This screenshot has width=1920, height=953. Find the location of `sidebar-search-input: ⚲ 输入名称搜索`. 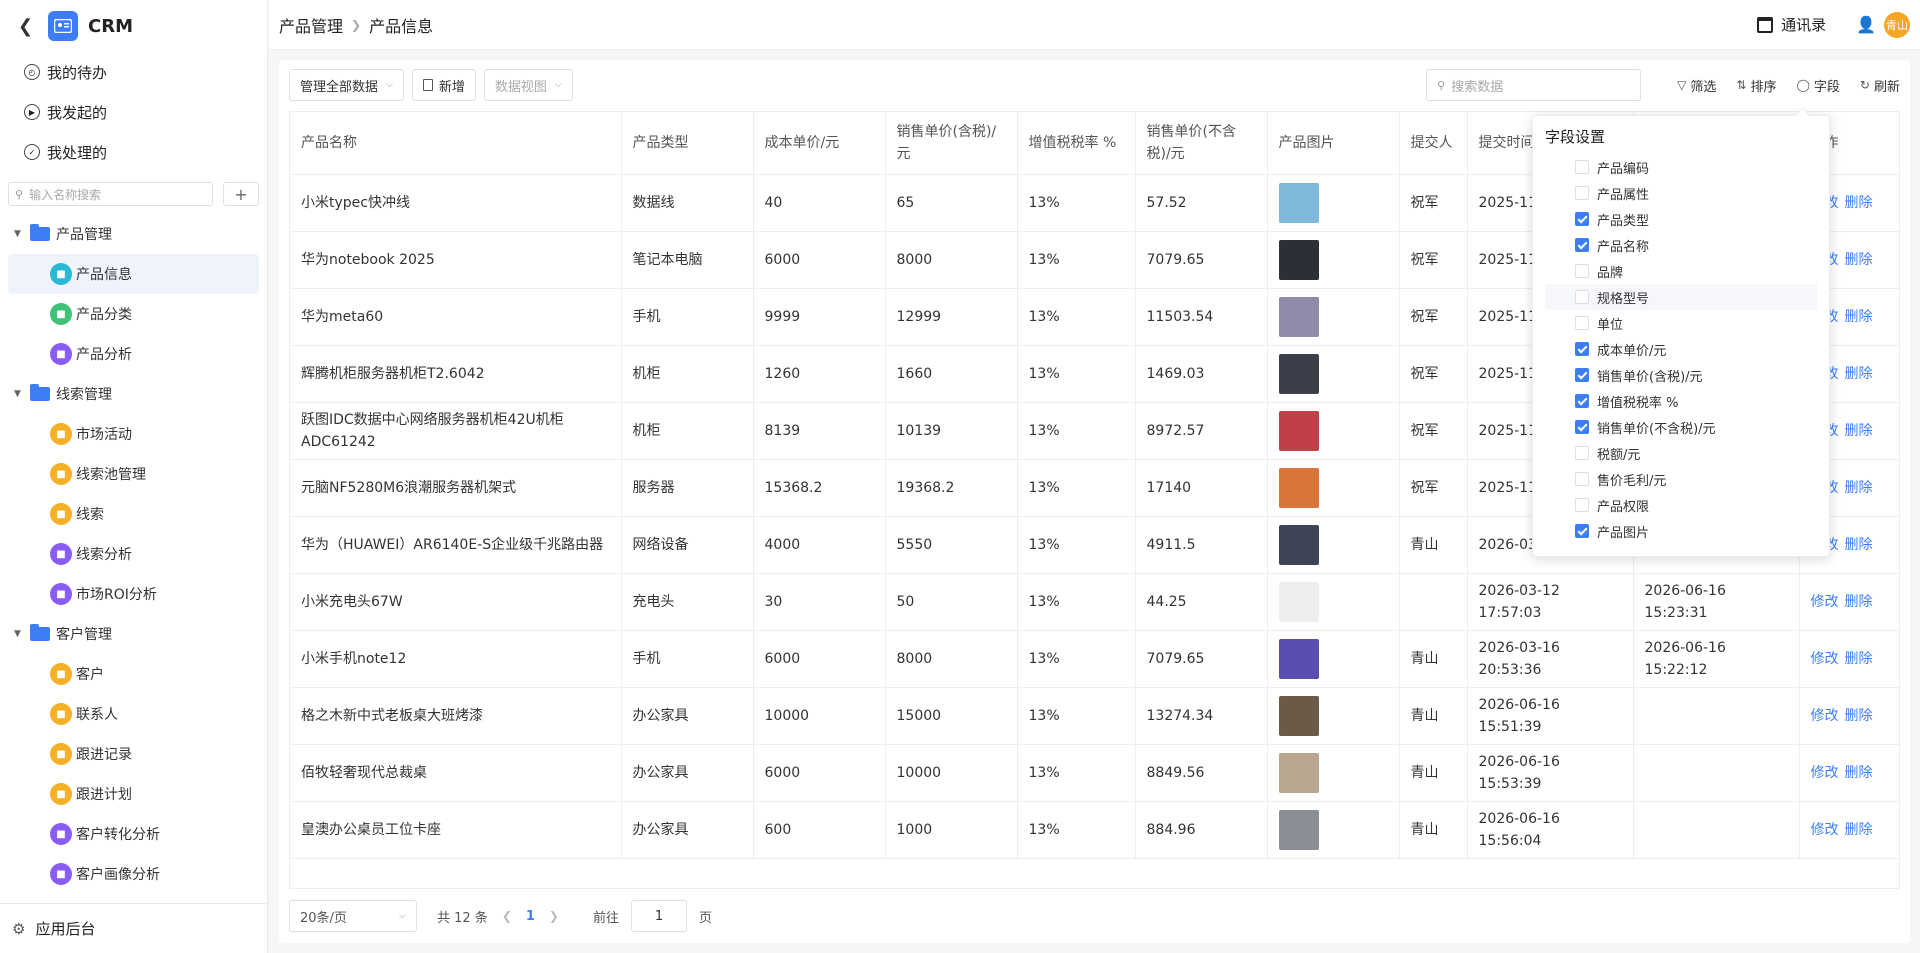

sidebar-search-input: ⚲ 输入名称搜索 is located at coordinates (110, 194).